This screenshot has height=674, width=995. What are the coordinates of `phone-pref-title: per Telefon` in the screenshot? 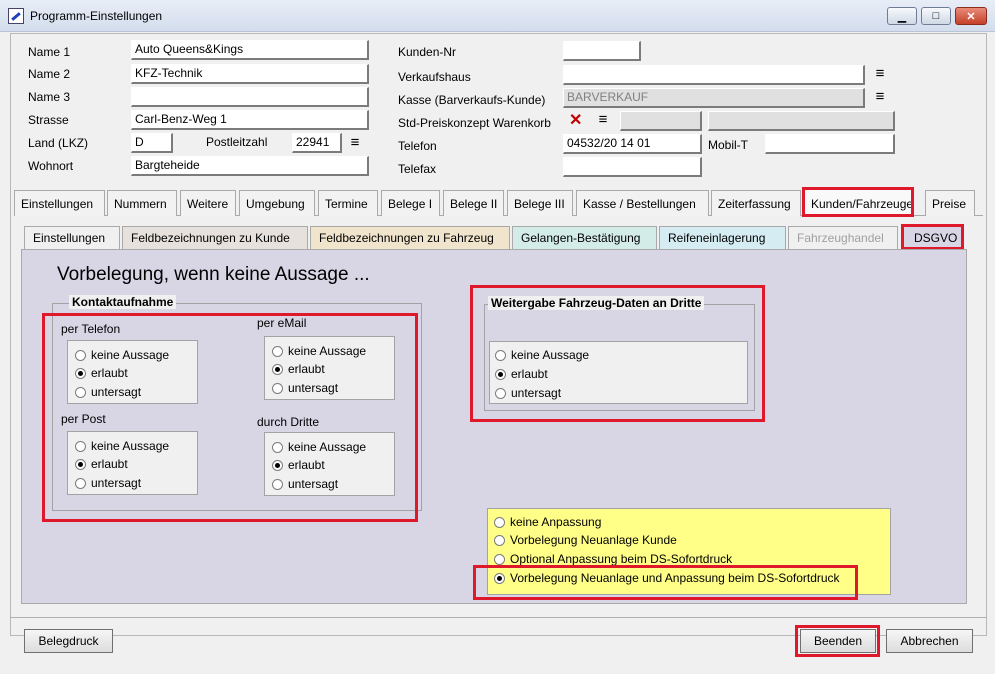 It's located at (91, 329).